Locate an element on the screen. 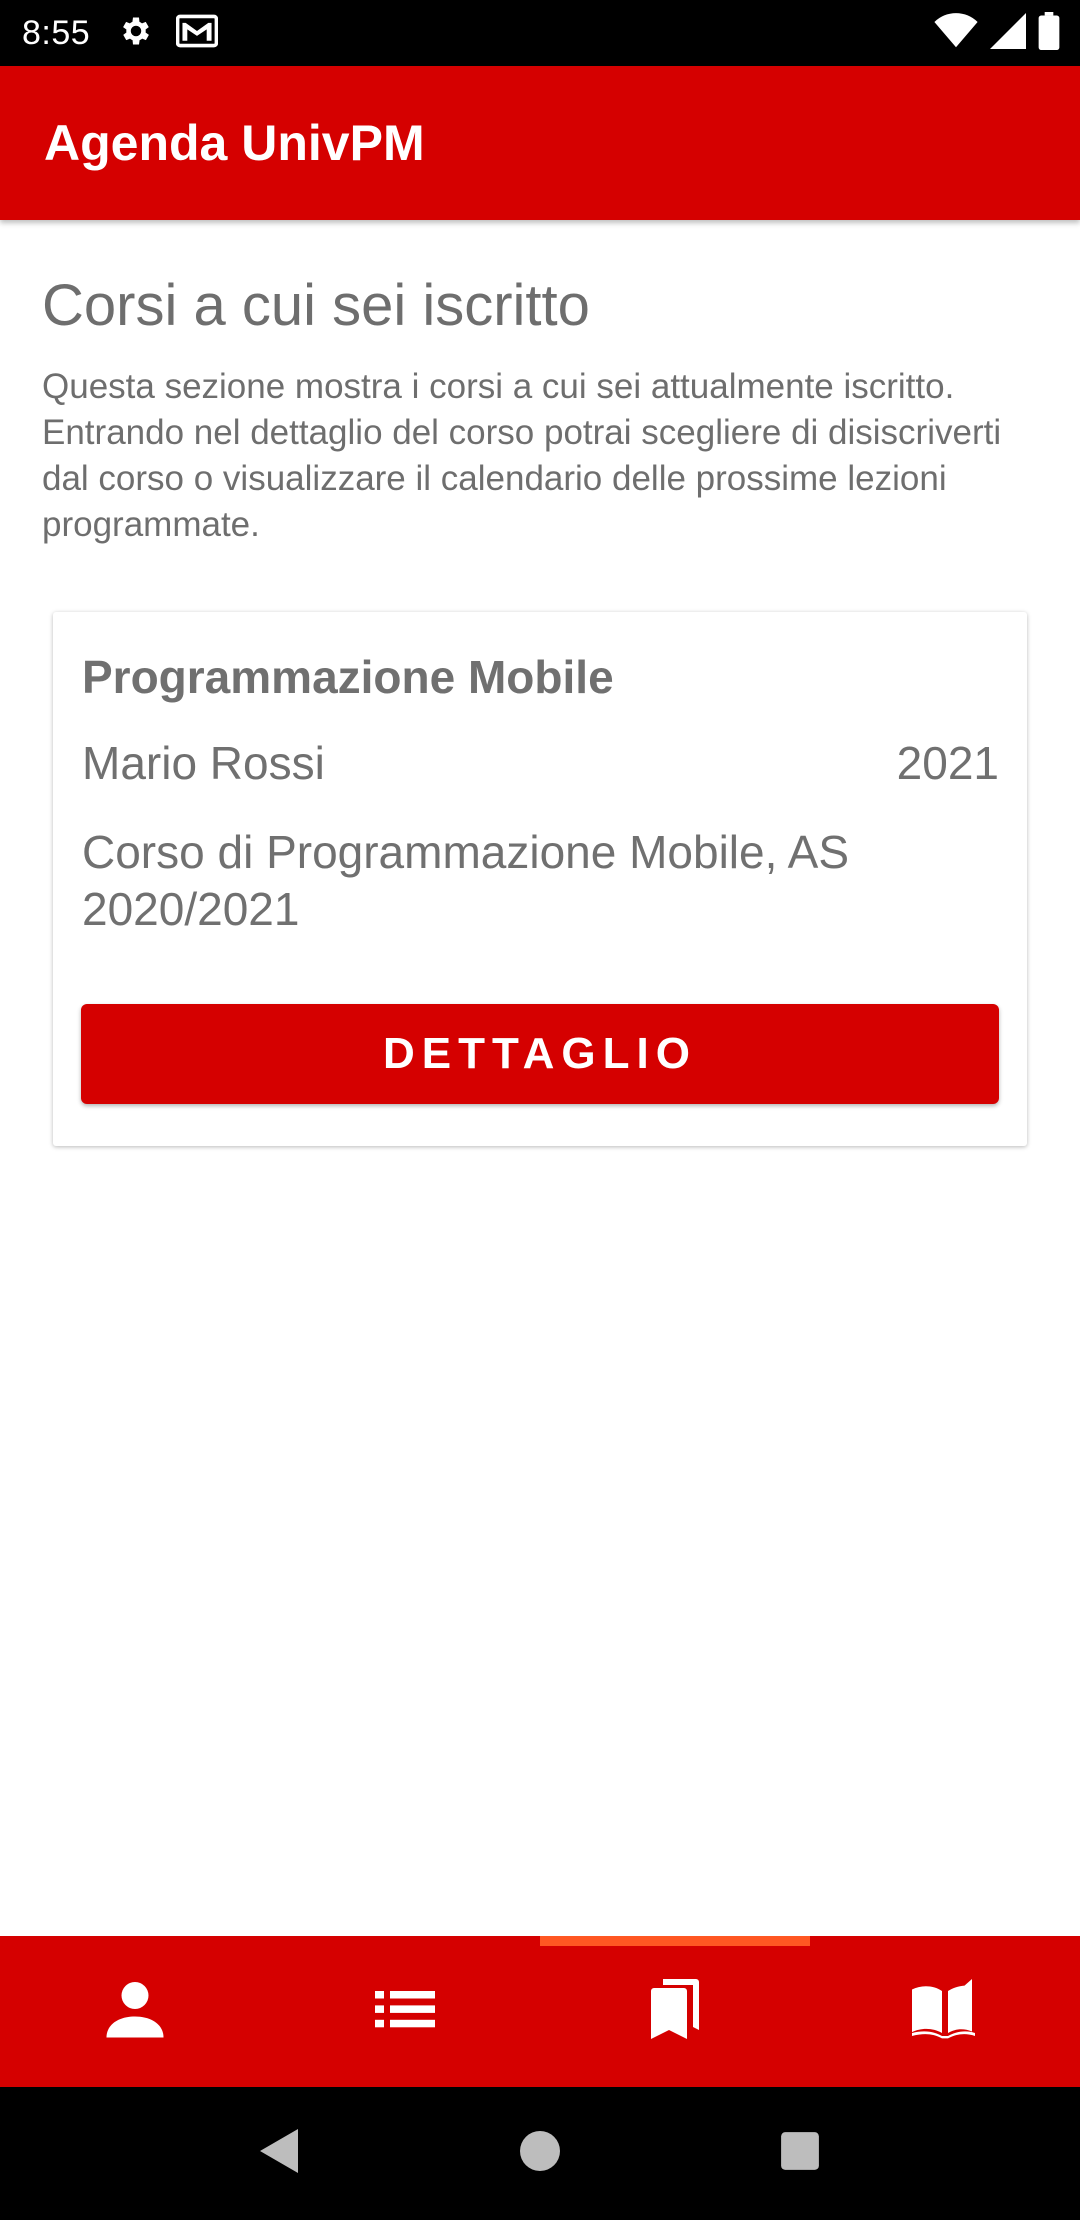 The image size is (1080, 2220). home-button is located at coordinates (540, 2154).